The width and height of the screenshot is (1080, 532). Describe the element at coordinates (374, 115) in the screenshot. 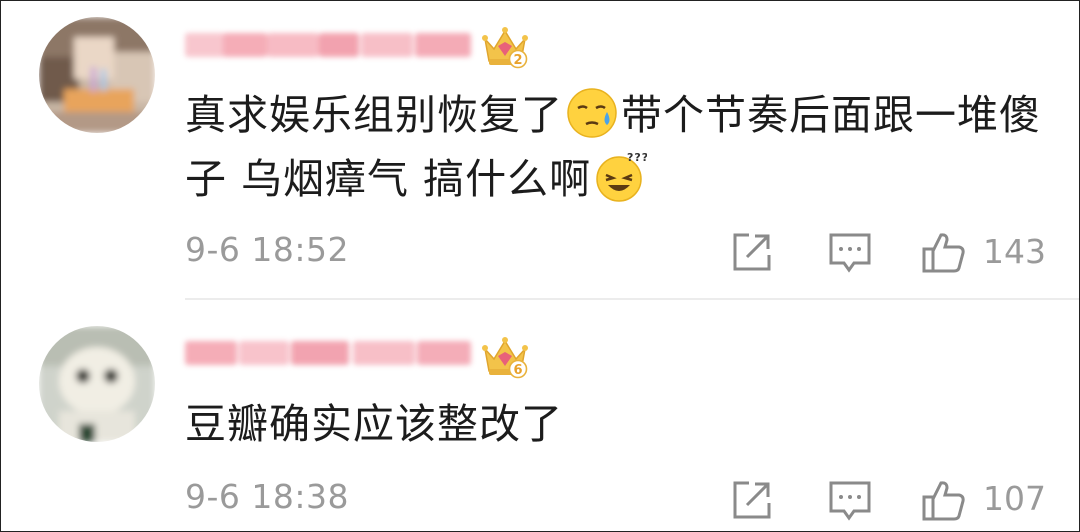

I see `comment-text-part: 真求娱乐组别恢复了` at that location.